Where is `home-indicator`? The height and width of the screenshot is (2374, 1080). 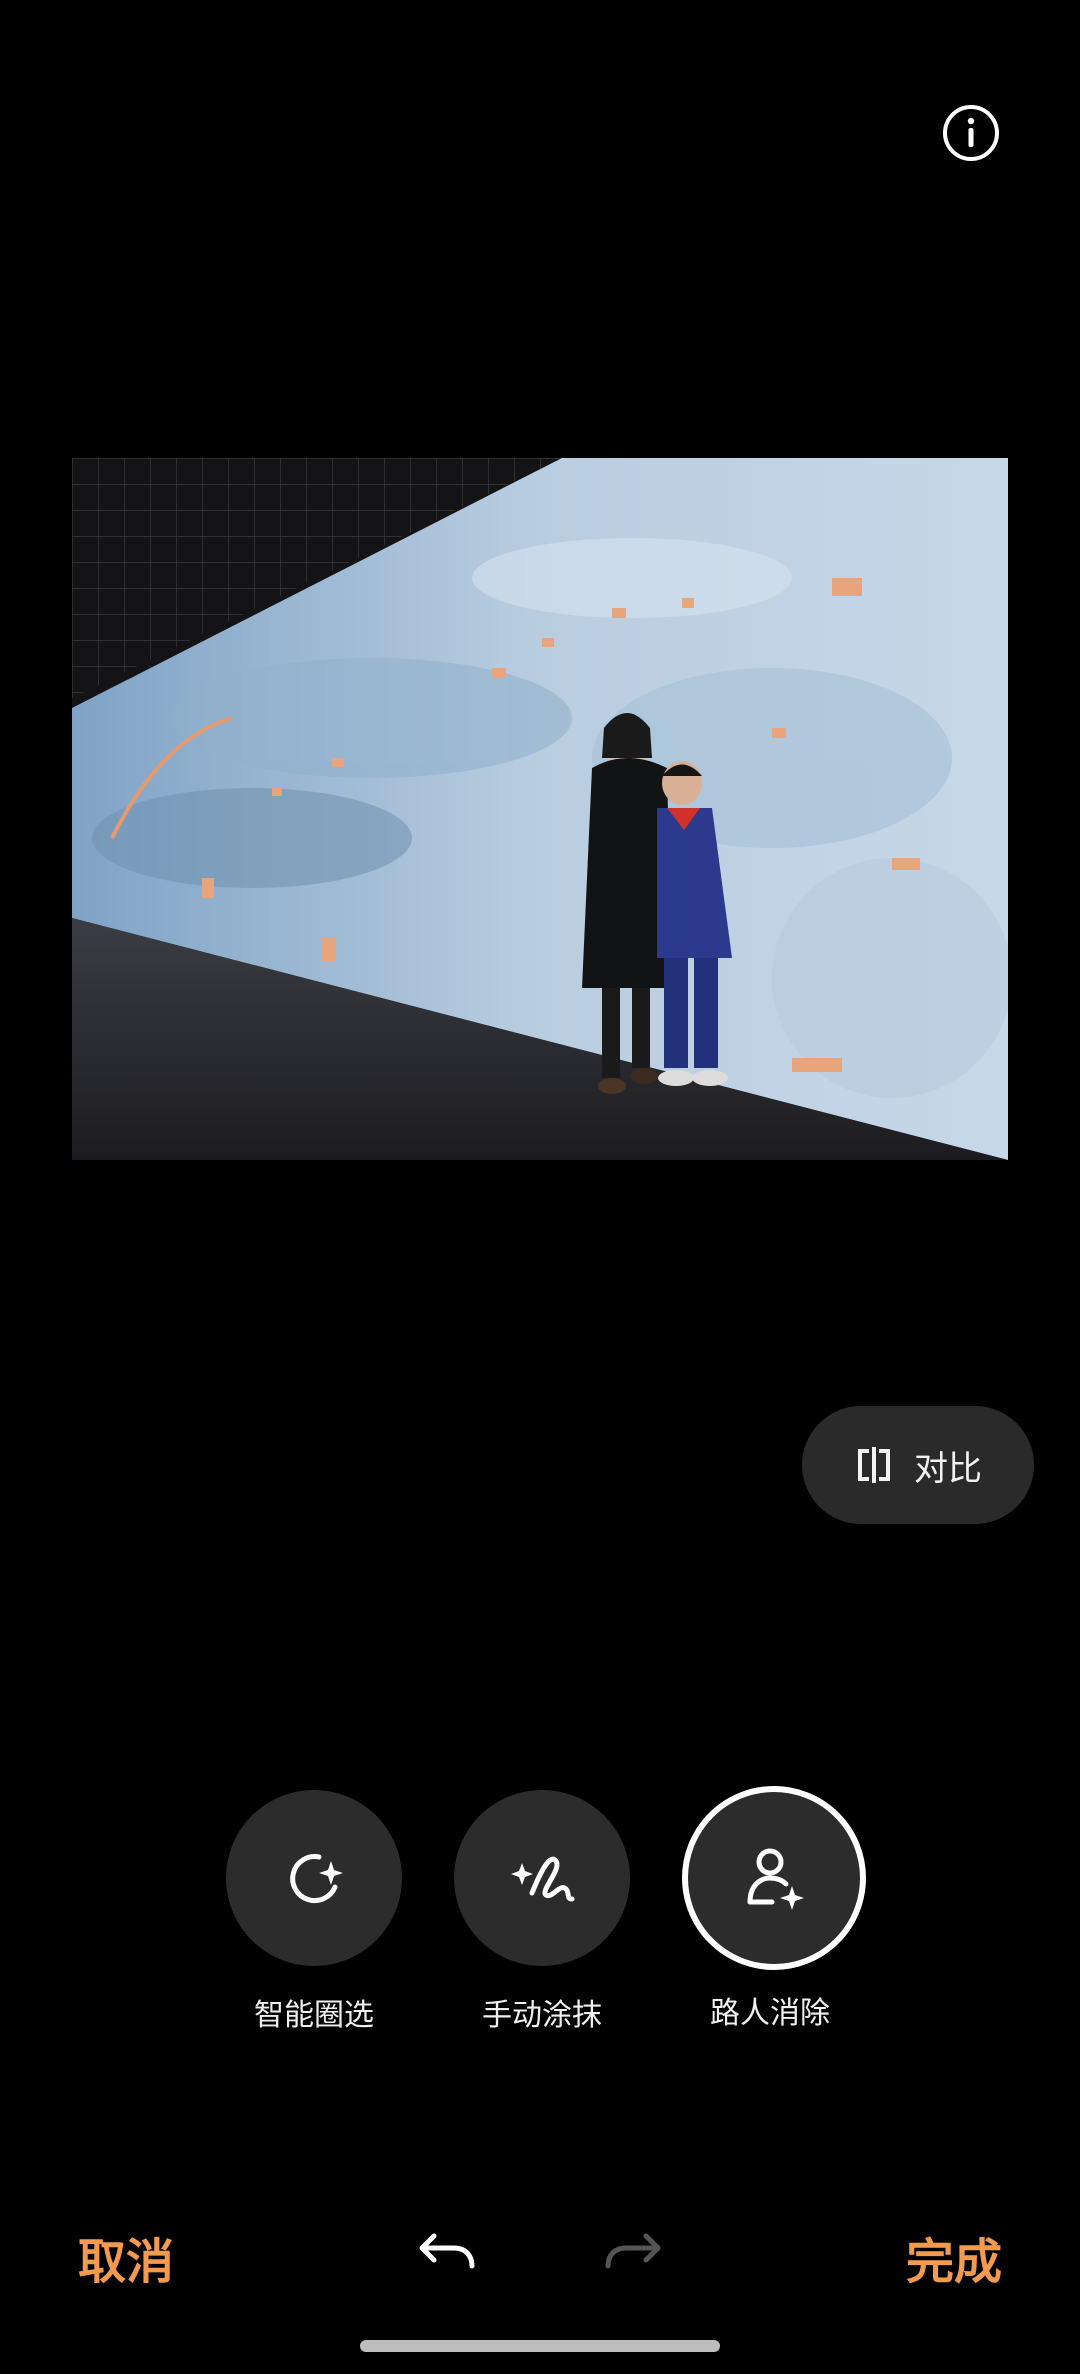
home-indicator is located at coordinates (540, 2346).